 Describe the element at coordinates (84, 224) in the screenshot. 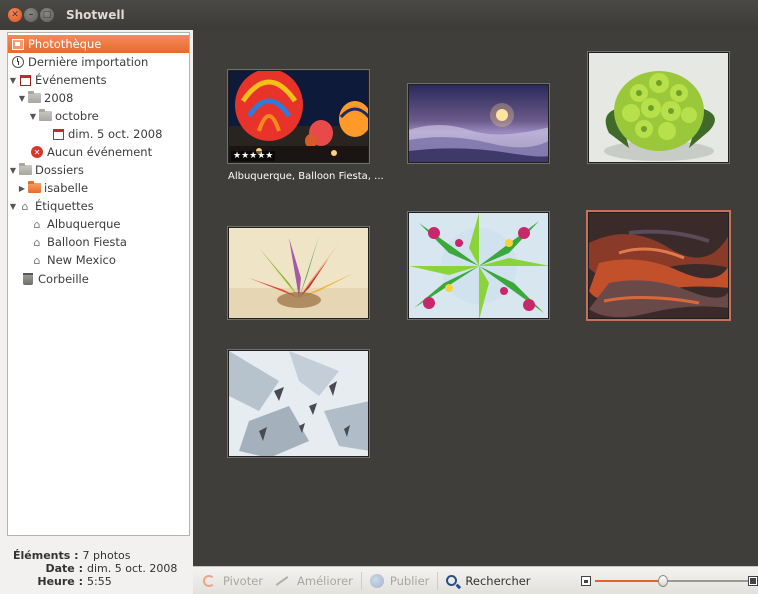

I see `sidebar-item-label: Albuquerque` at that location.